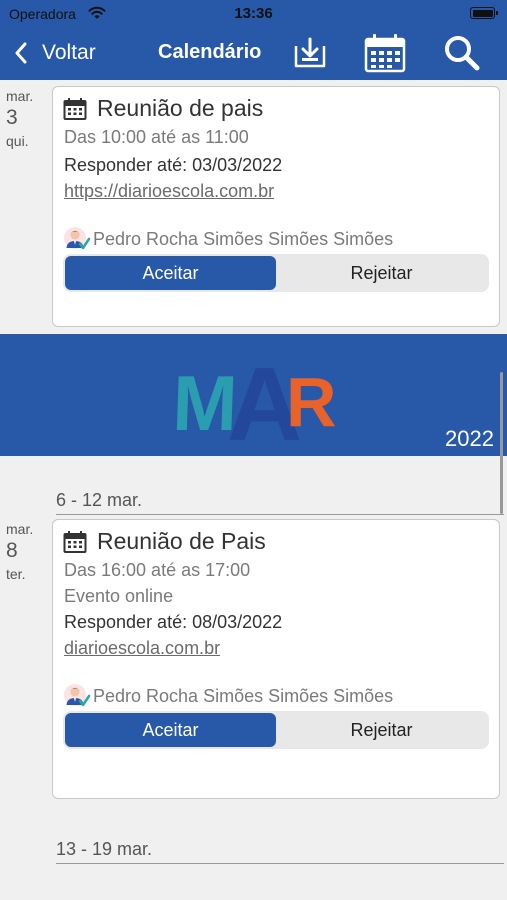  What do you see at coordinates (180, 108) in the screenshot?
I see `event-title: Reunião de pais` at bounding box center [180, 108].